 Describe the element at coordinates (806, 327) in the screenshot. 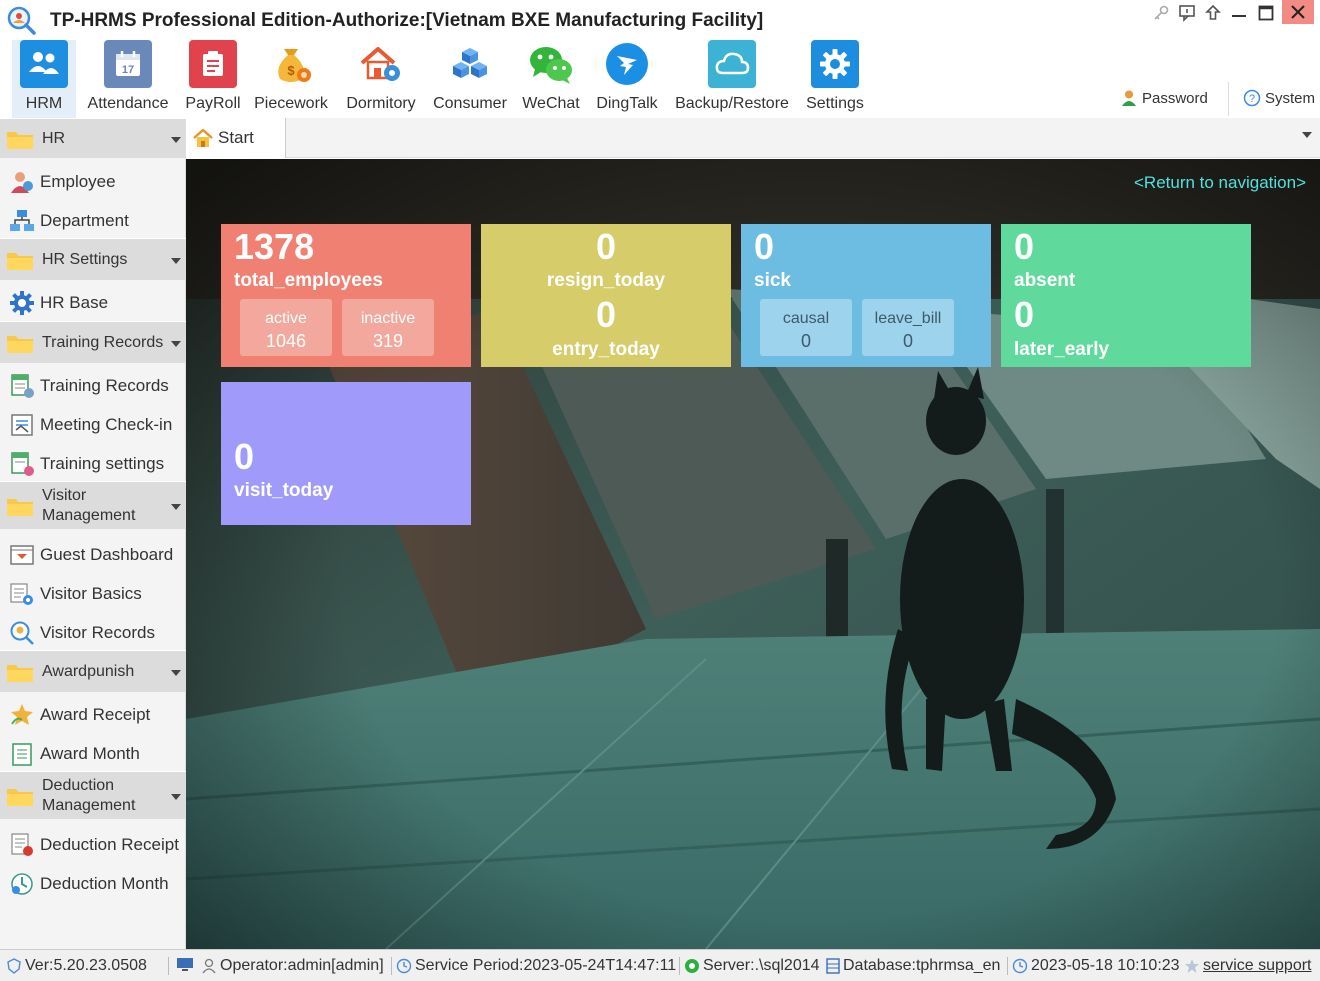

I see `causal-box: causal 0` at that location.